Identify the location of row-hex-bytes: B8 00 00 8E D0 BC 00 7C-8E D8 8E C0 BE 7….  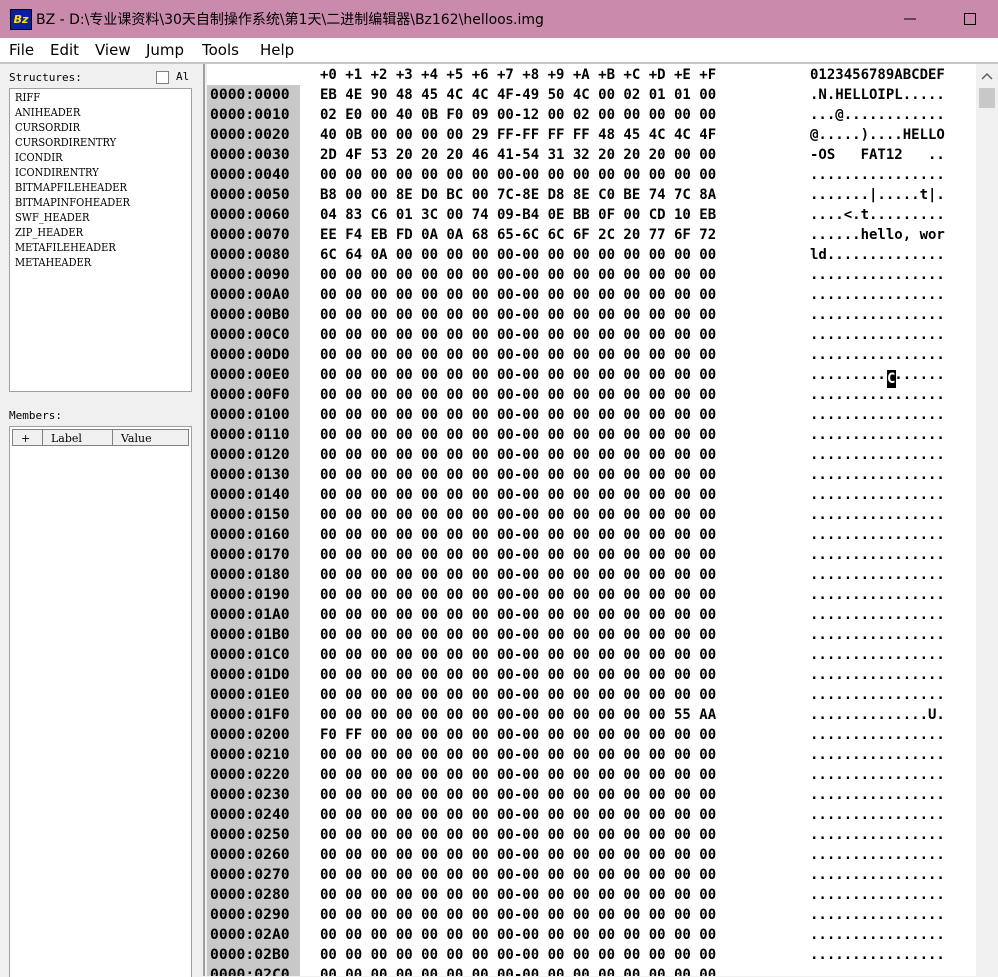
(518, 195).